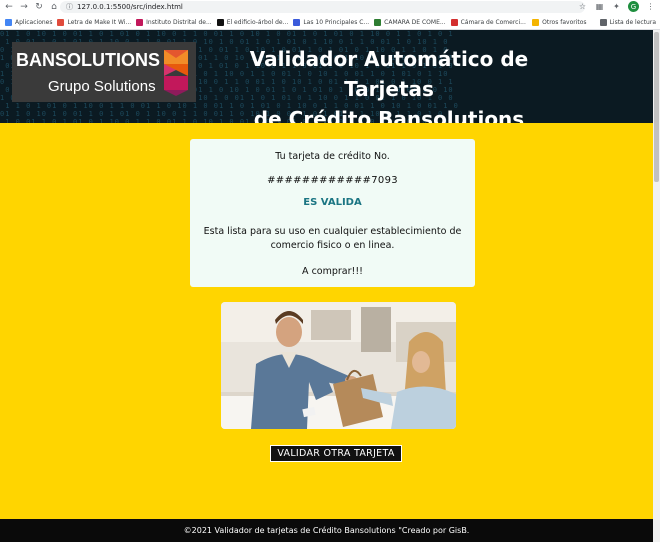  I want to click on apps-grid-icon, so click(8, 22).